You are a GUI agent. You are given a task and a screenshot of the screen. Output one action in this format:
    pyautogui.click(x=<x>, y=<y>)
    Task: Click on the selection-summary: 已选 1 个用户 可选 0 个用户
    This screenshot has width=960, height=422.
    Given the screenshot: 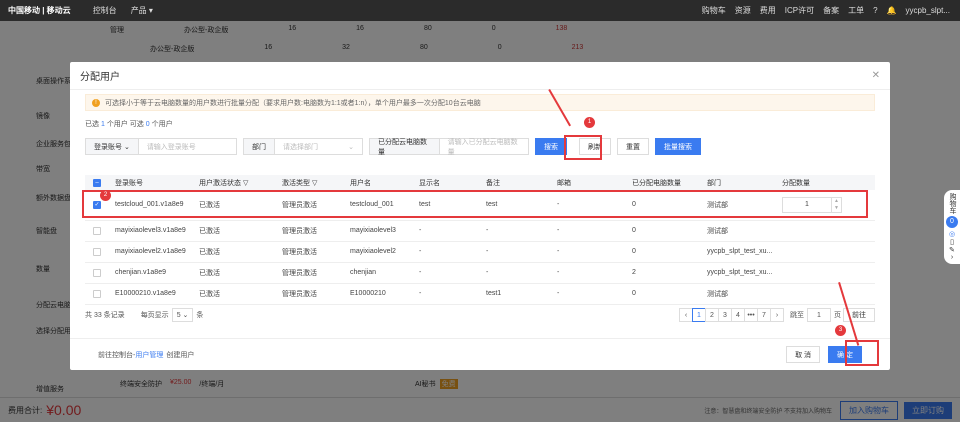 What is the action you would take?
    pyautogui.click(x=480, y=124)
    